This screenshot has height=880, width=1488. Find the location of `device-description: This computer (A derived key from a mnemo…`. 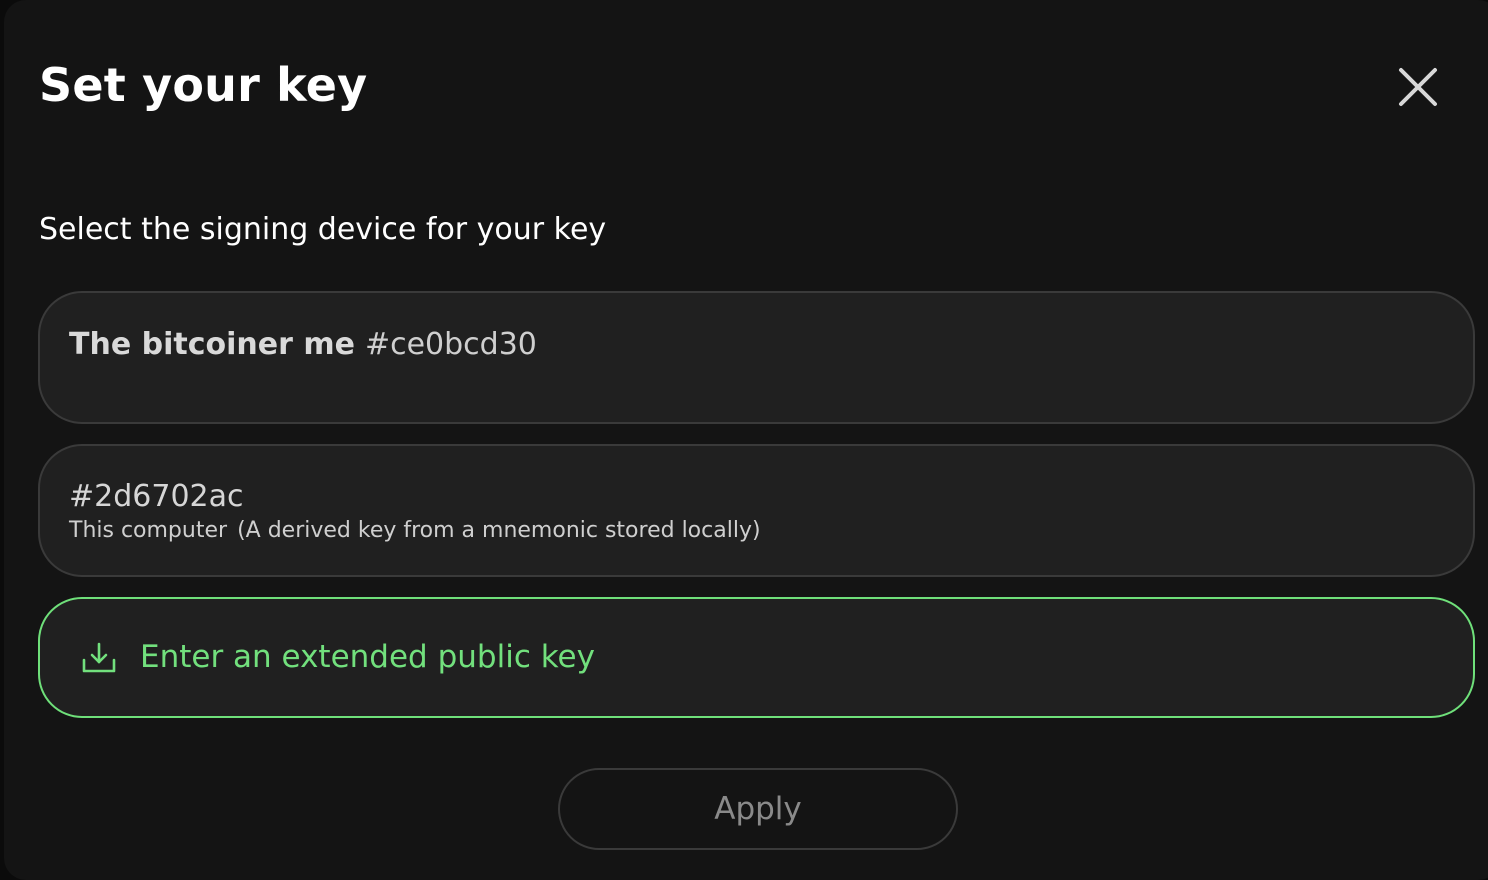

device-description: This computer (A derived key from a mnemo… is located at coordinates (415, 530).